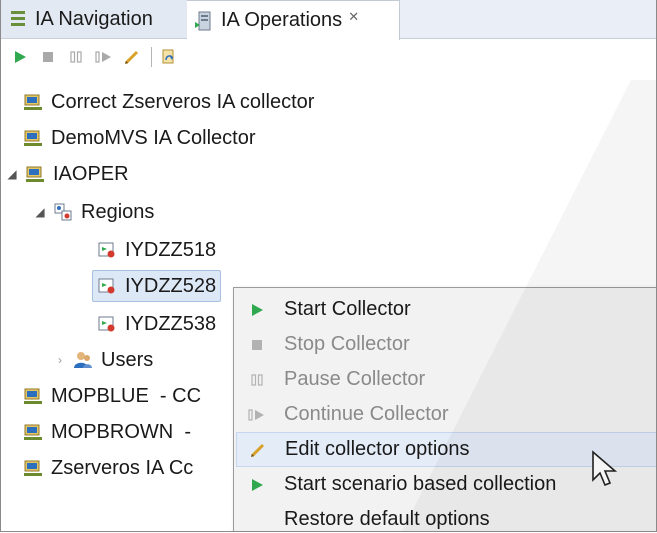 This screenshot has width=657, height=533. Describe the element at coordinates (91, 173) in the screenshot. I see `tree-item-label: IAOPER` at that location.